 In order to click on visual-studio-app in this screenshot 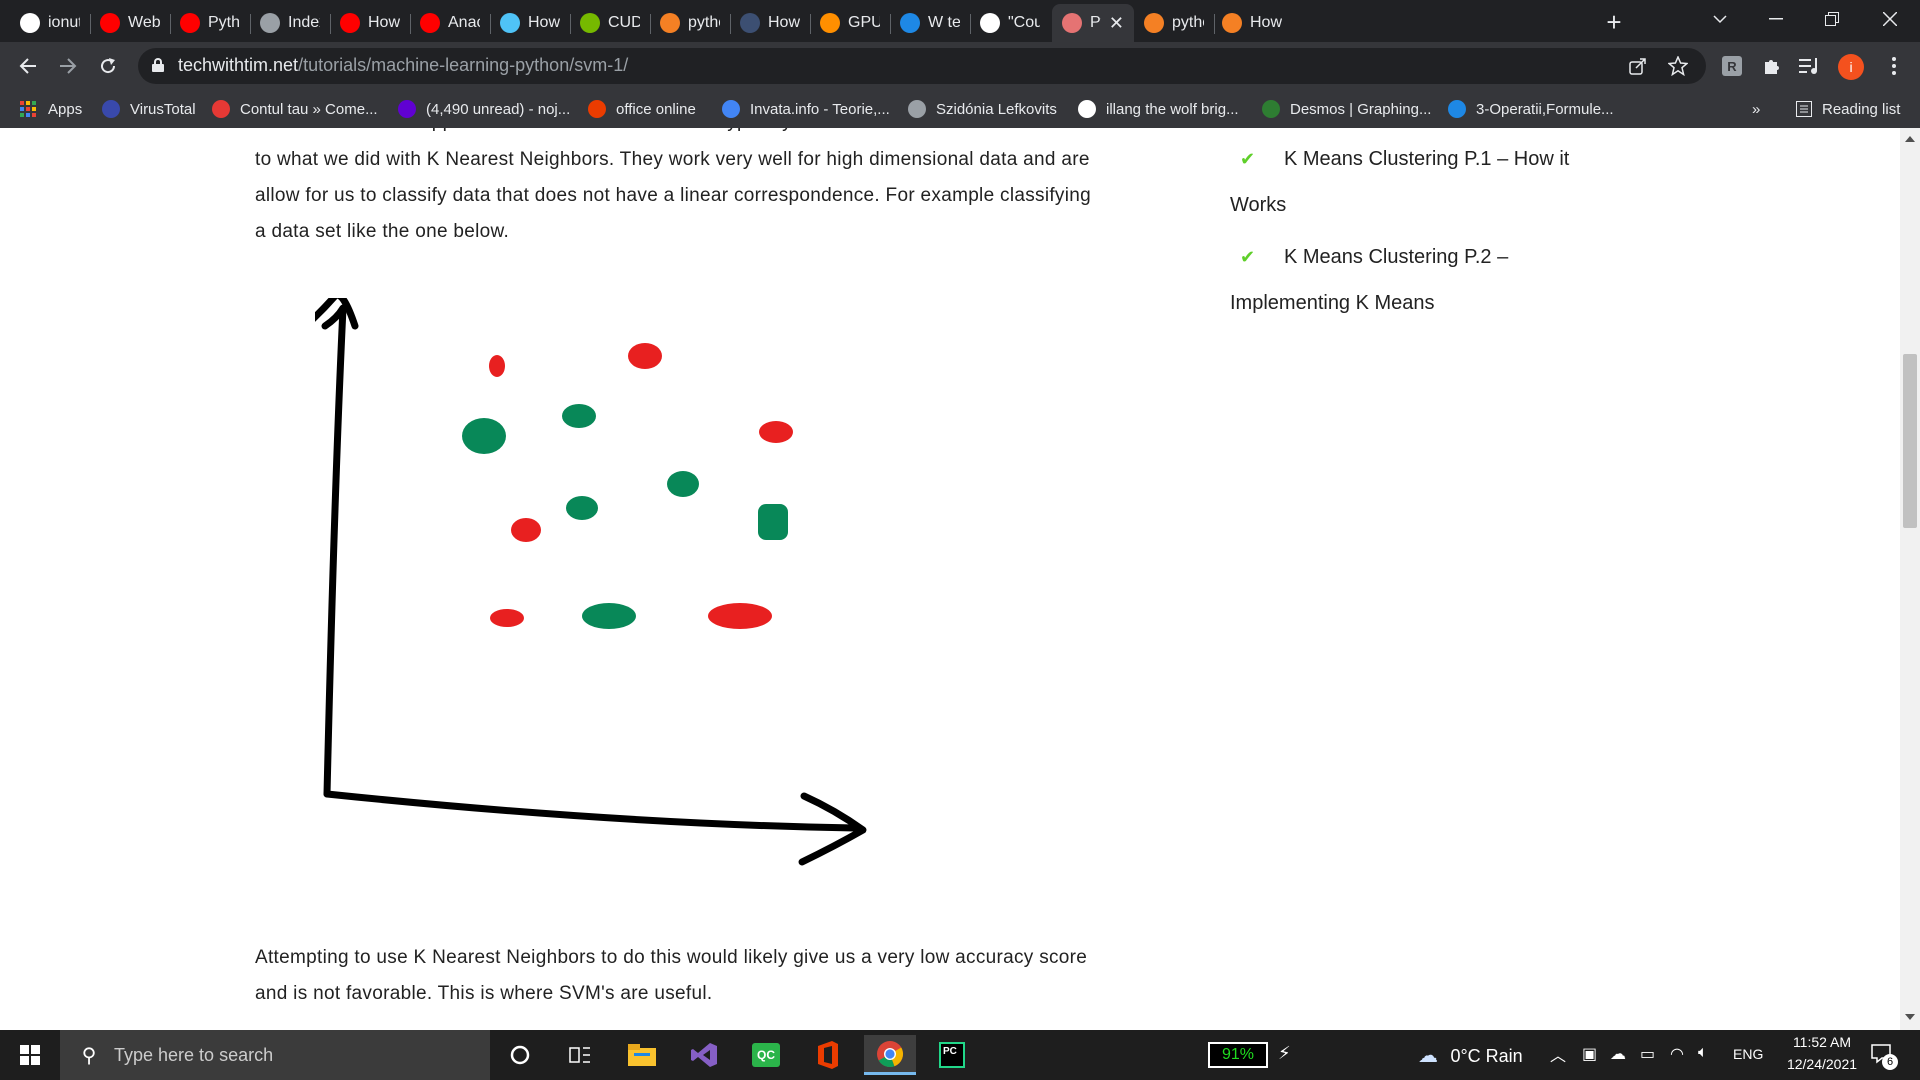, I will do `click(704, 1055)`.